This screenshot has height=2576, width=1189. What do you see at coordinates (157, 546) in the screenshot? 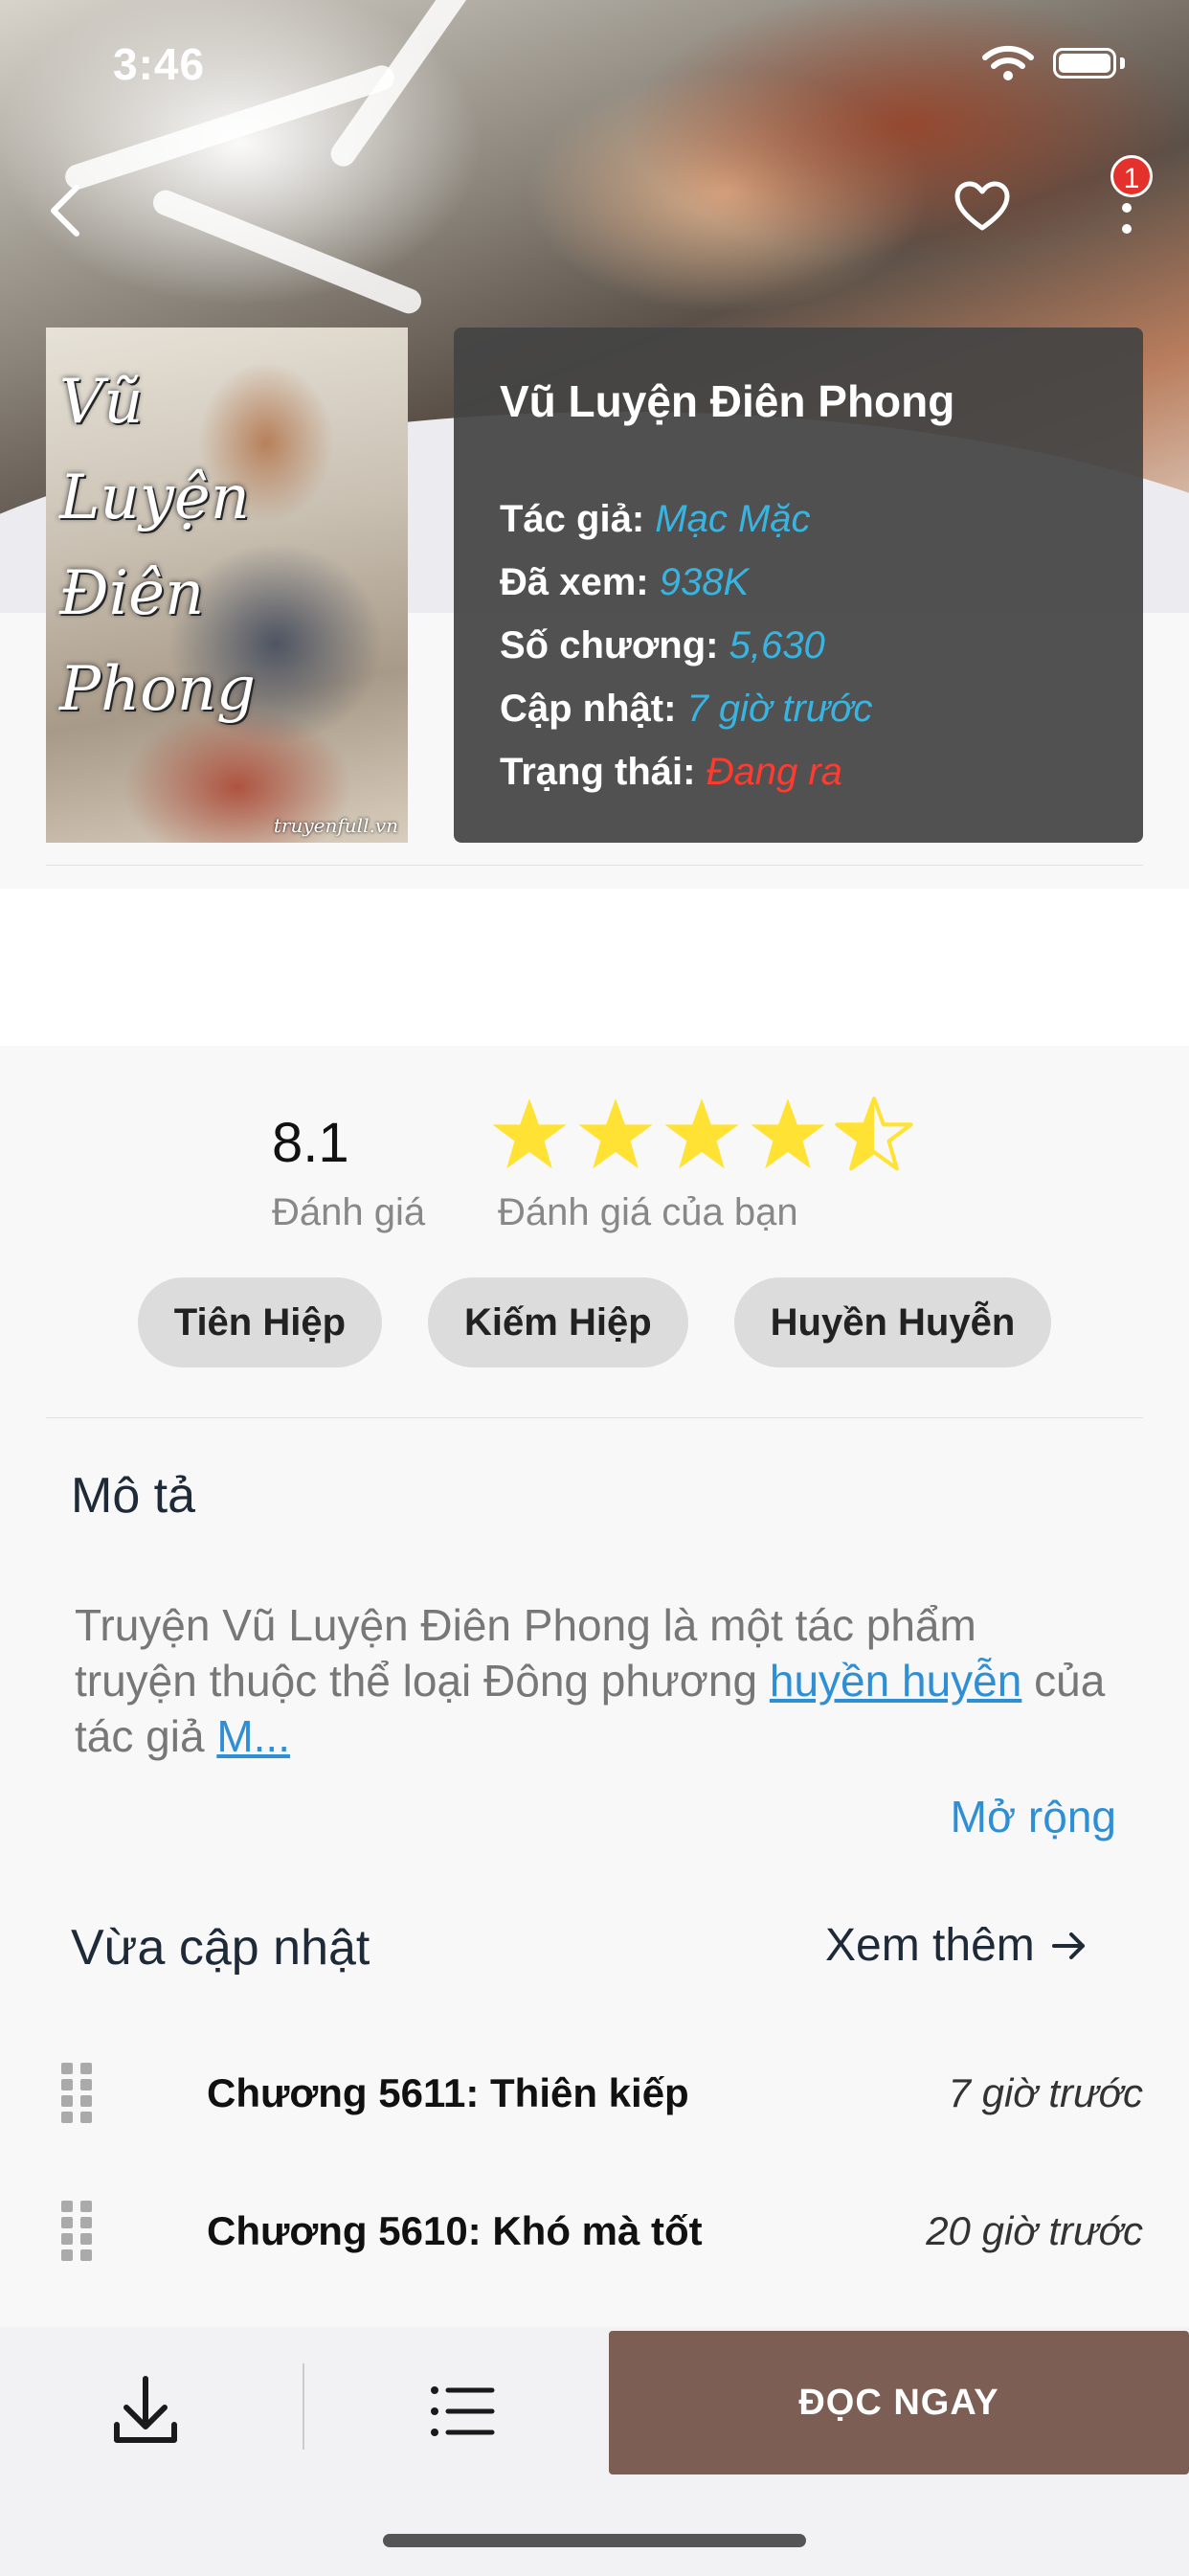
I see `cover-title: Vũ Luyện Điên Phong` at bounding box center [157, 546].